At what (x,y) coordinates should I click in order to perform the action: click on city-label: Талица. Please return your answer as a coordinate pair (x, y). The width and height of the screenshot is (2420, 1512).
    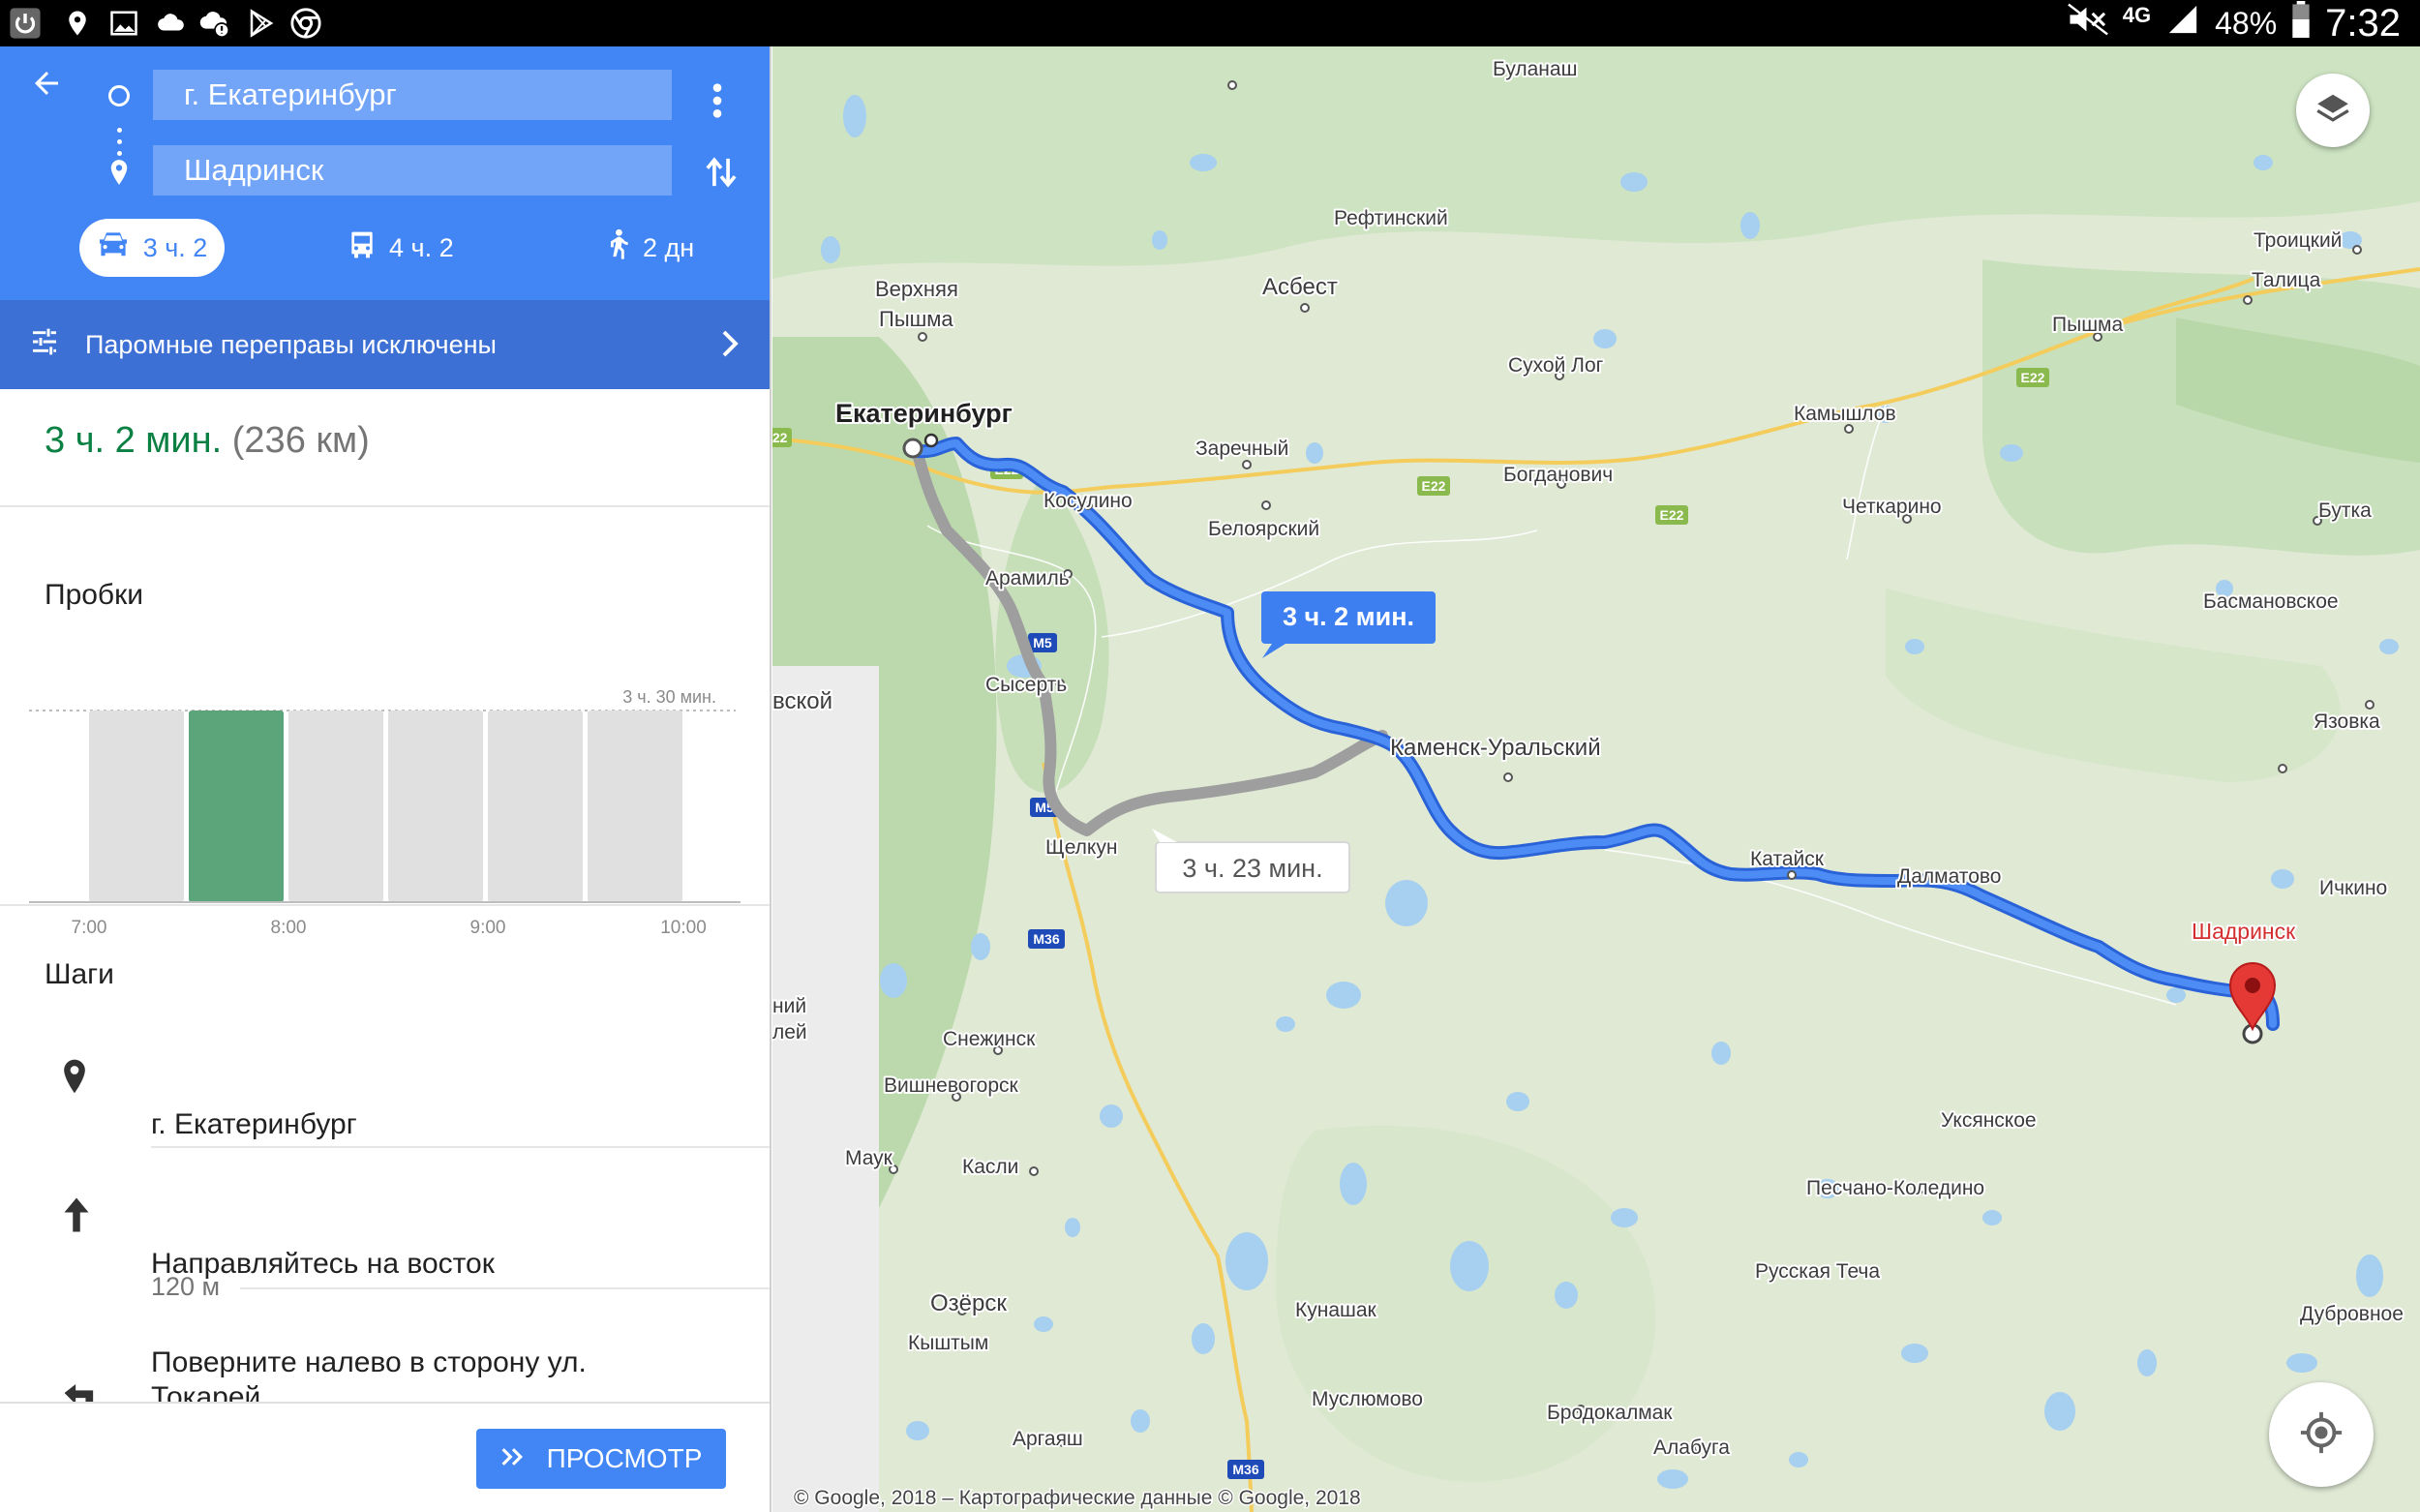
    Looking at the image, I should click on (2286, 280).